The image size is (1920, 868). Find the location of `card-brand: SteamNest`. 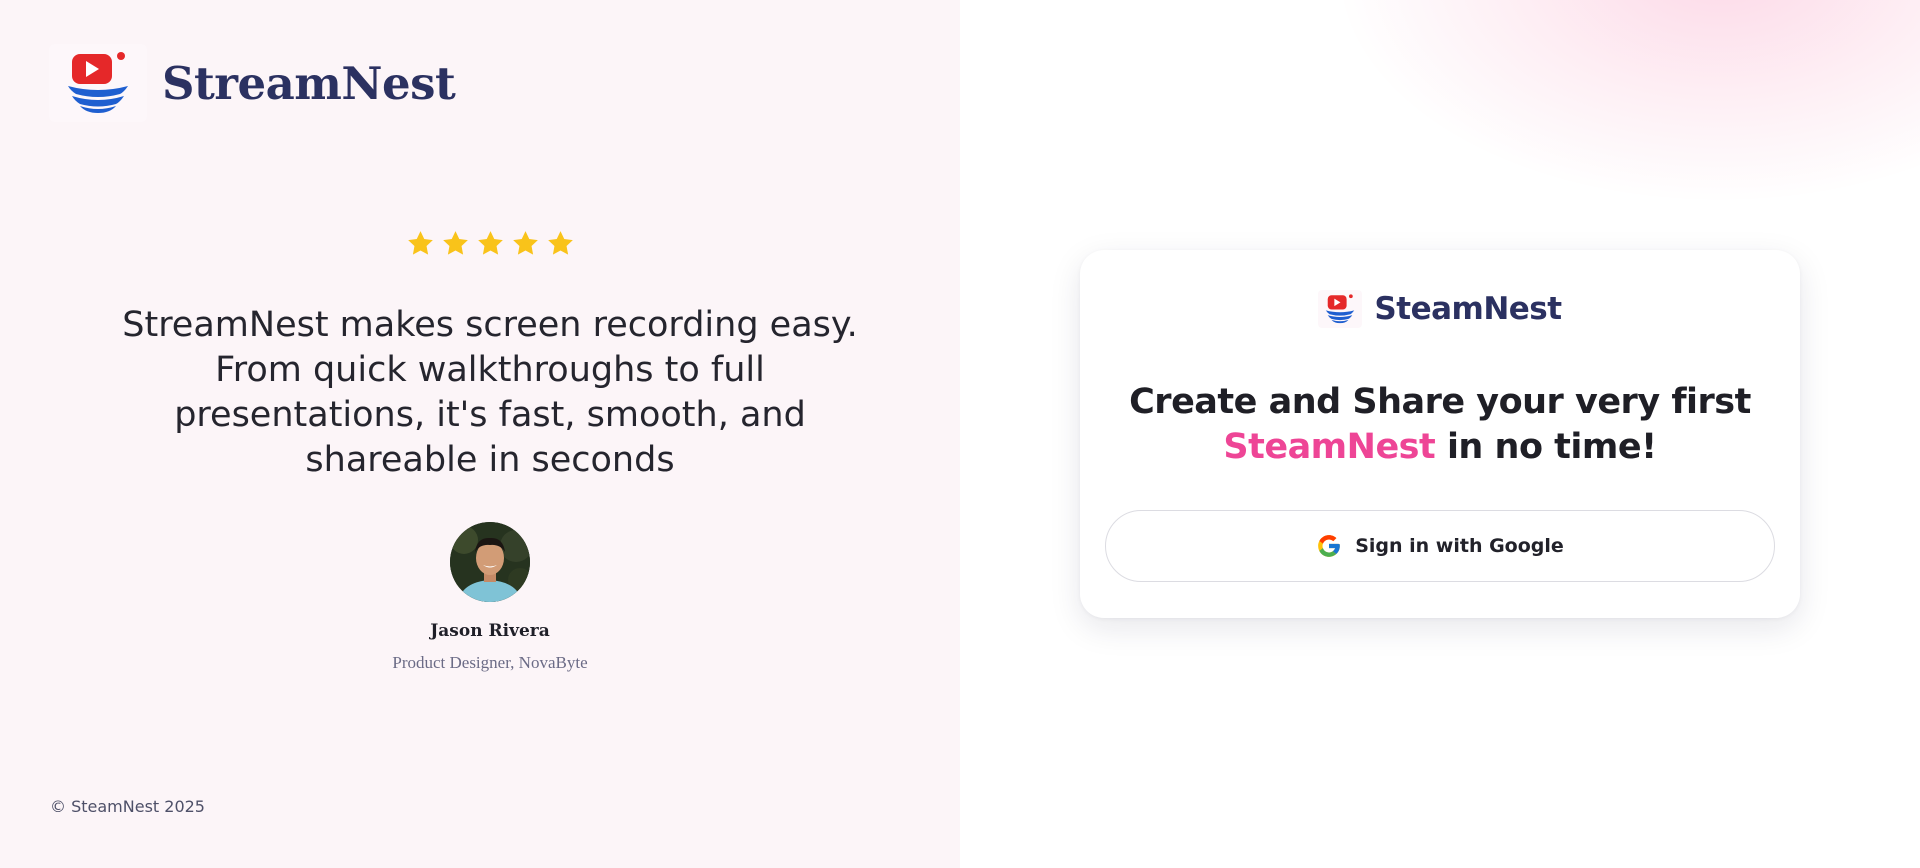

card-brand: SteamNest is located at coordinates (1440, 309).